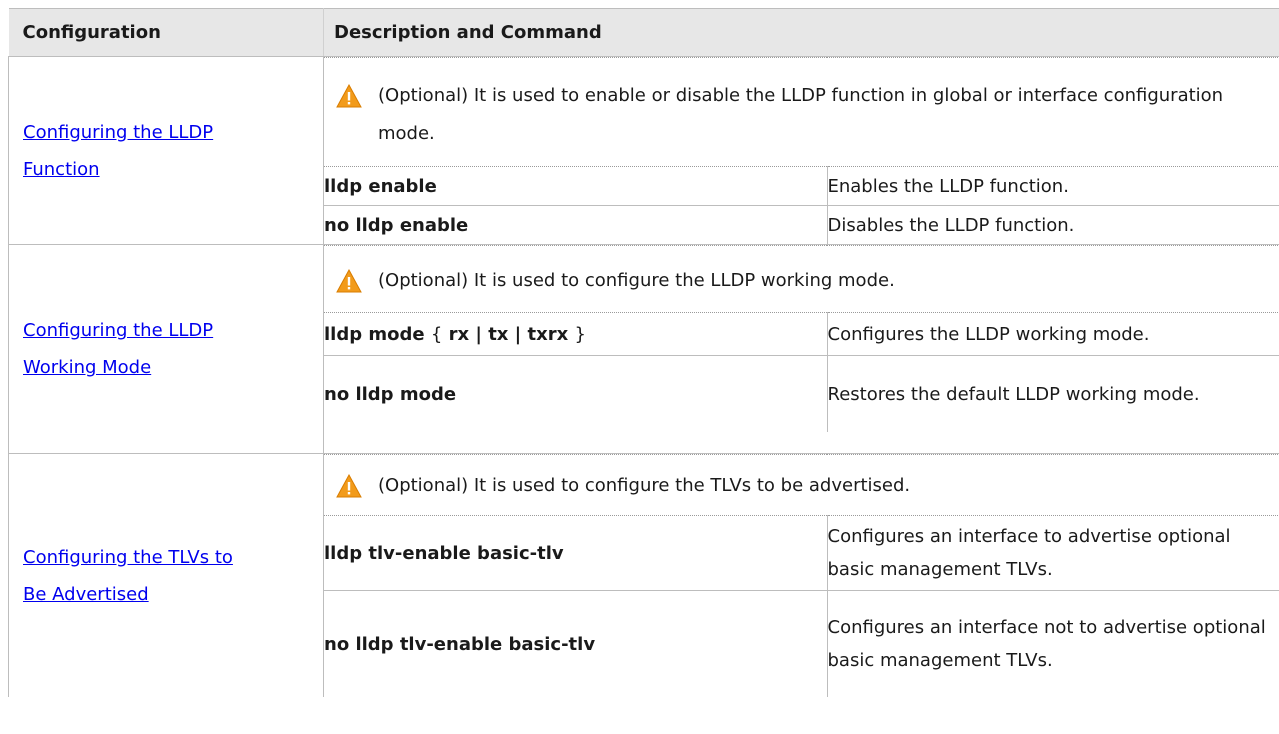 This screenshot has height=734, width=1279. What do you see at coordinates (166, 32) in the screenshot?
I see `header-configuration: Configuration` at bounding box center [166, 32].